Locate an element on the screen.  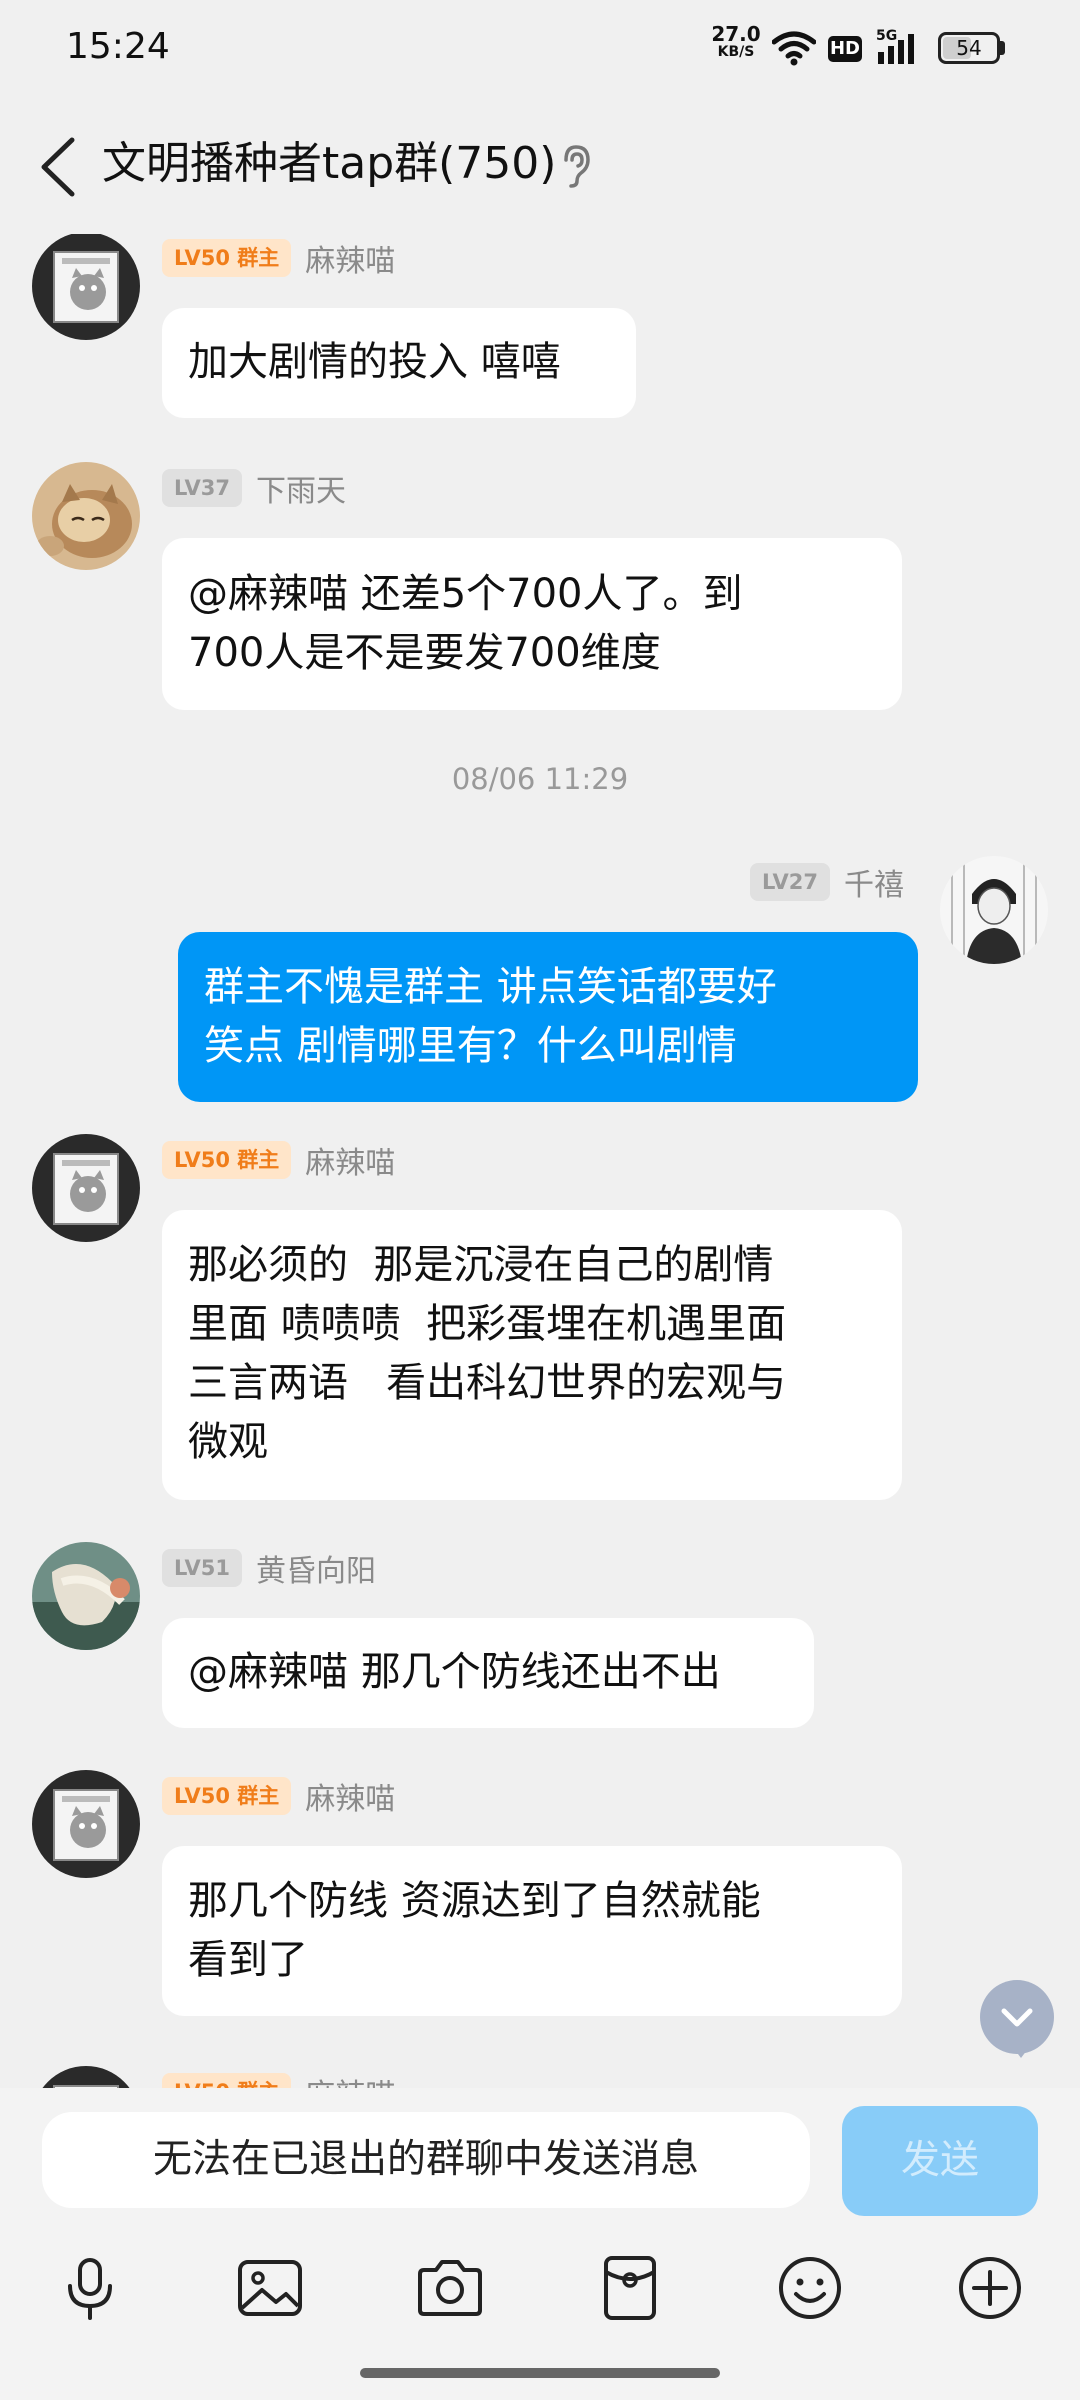
status-time: 15:24 is located at coordinates (118, 46).